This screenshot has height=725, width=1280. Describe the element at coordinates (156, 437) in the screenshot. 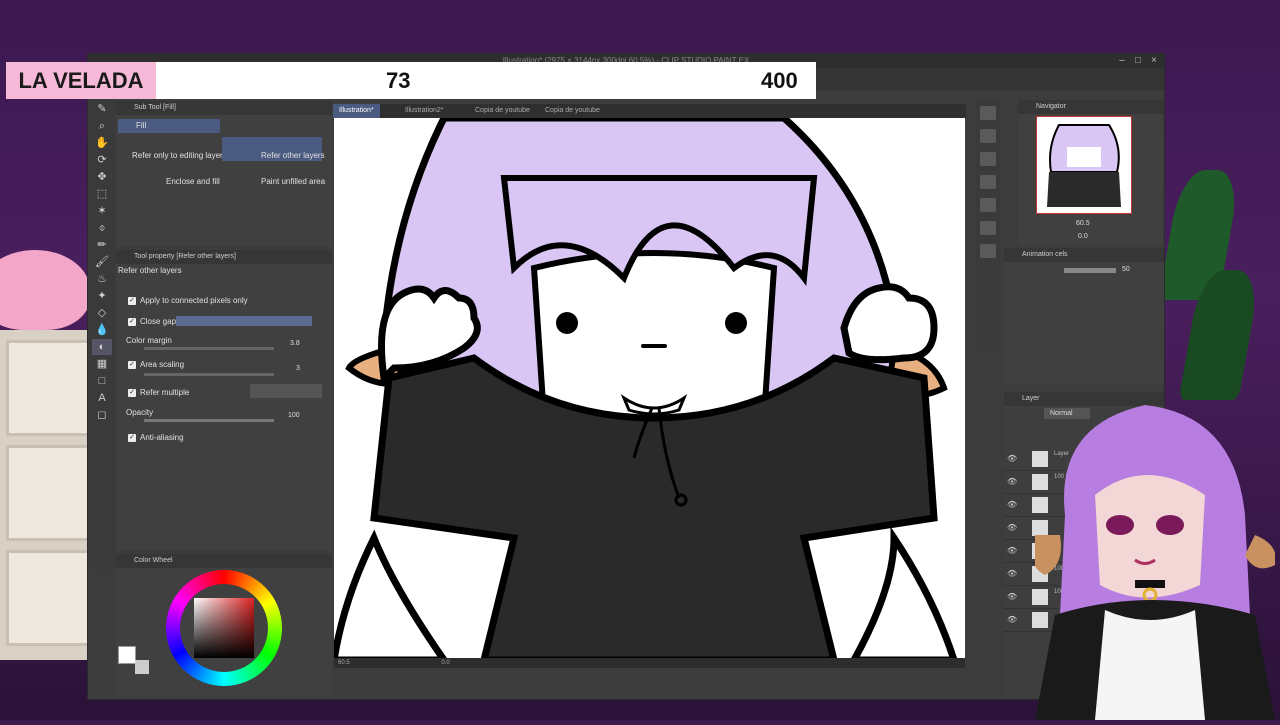

I see `anti-aliasing-row: ✓ Anti-aliasing` at that location.